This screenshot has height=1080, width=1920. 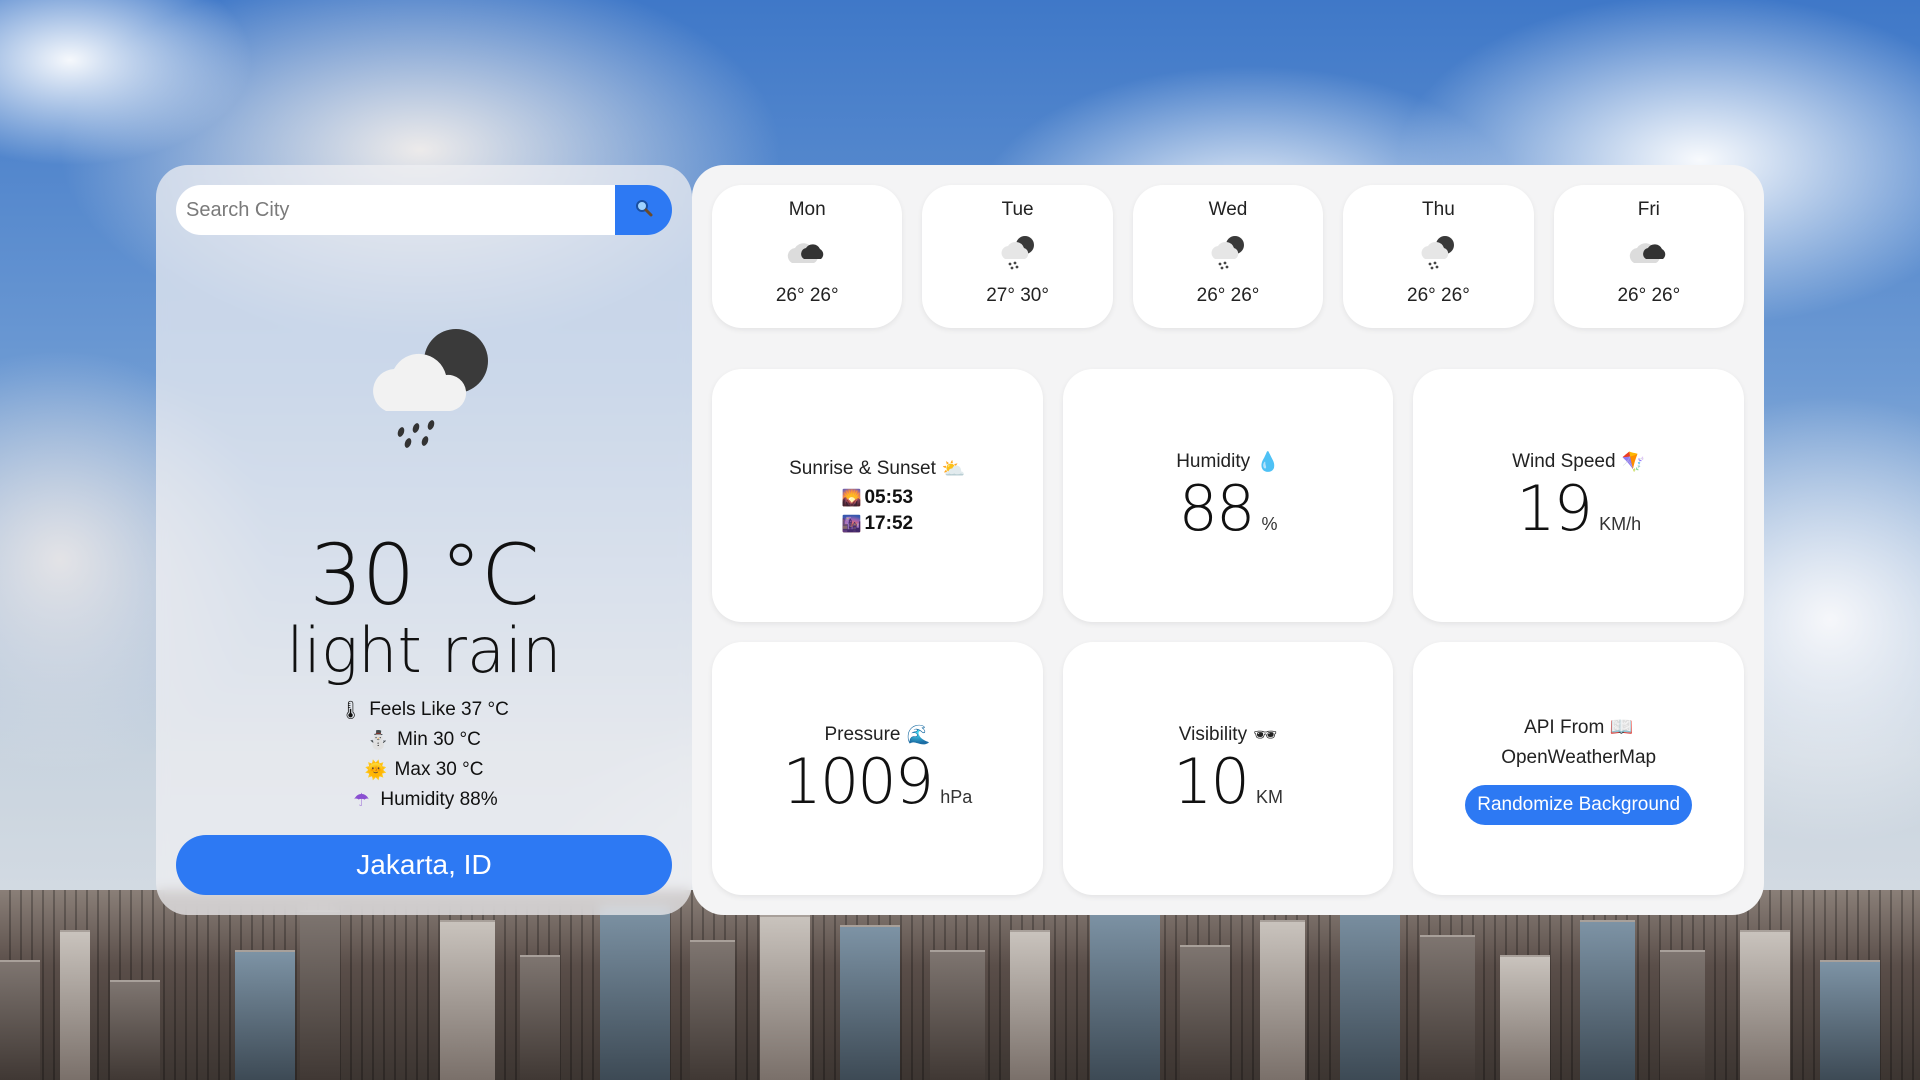 I want to click on stat-title: Pressure 🌊, so click(x=877, y=735).